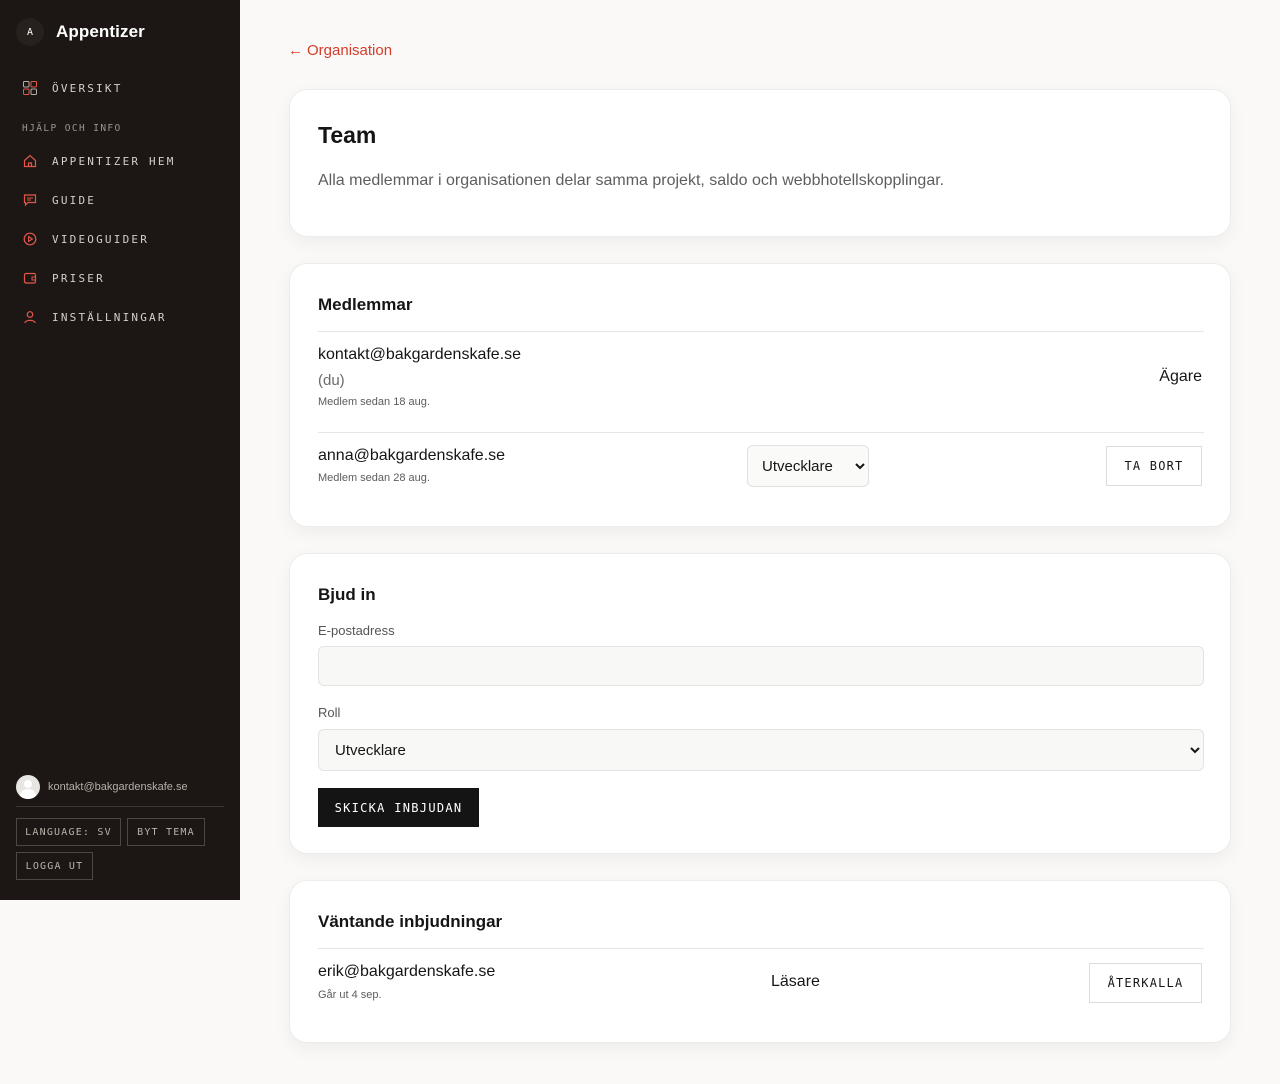 Image resolution: width=1280 pixels, height=1084 pixels. I want to click on pending-email: erik@bakgardenskafe.se, so click(407, 971).